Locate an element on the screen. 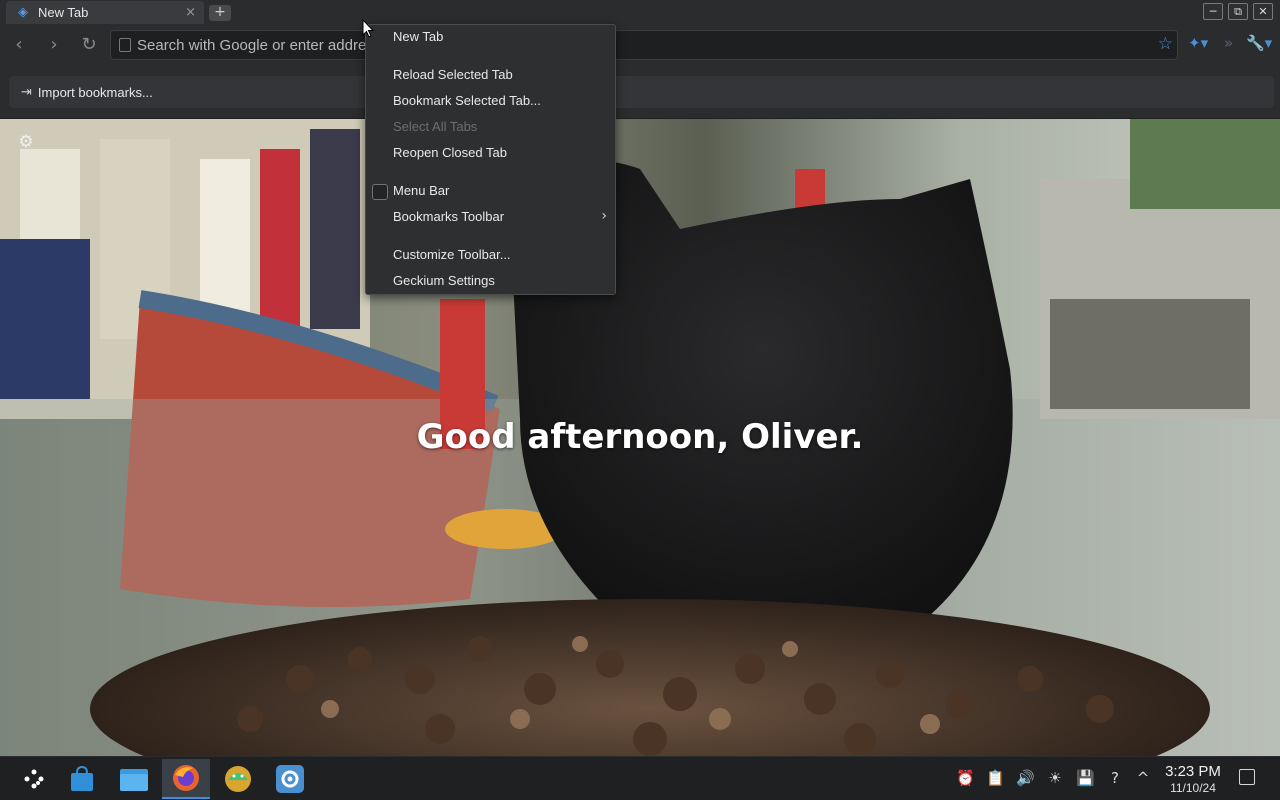 Image resolution: width=1280 pixels, height=800 pixels. menu-item-reopen-closed-tab: Reopen Closed Tab is located at coordinates (490, 154).